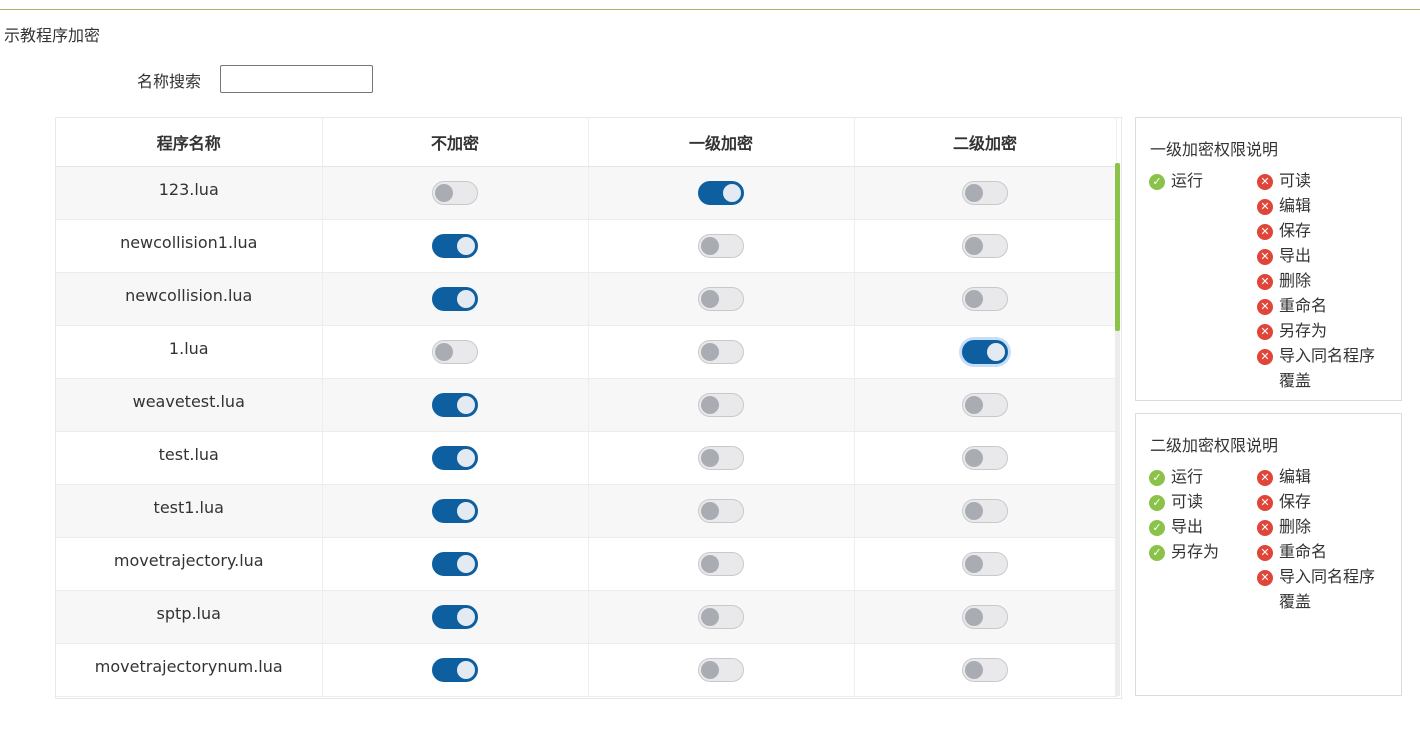 This screenshot has width=1420, height=747. I want to click on denied-permission: ✕ 重命名, so click(1316, 307).